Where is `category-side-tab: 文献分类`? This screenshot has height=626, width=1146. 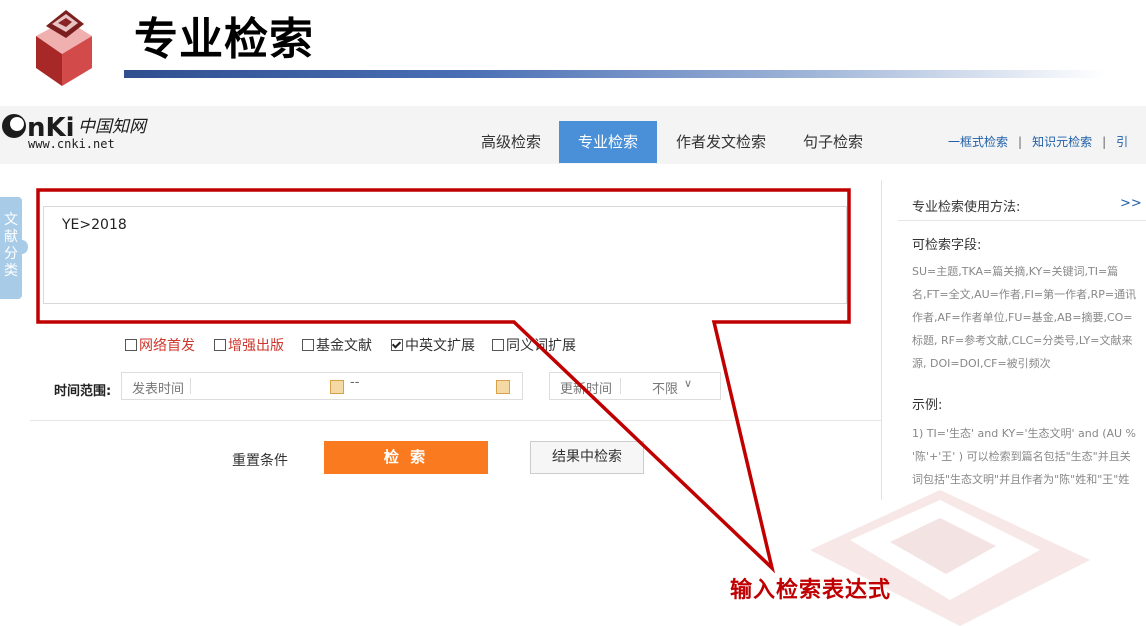
category-side-tab: 文献分类 is located at coordinates (14, 248).